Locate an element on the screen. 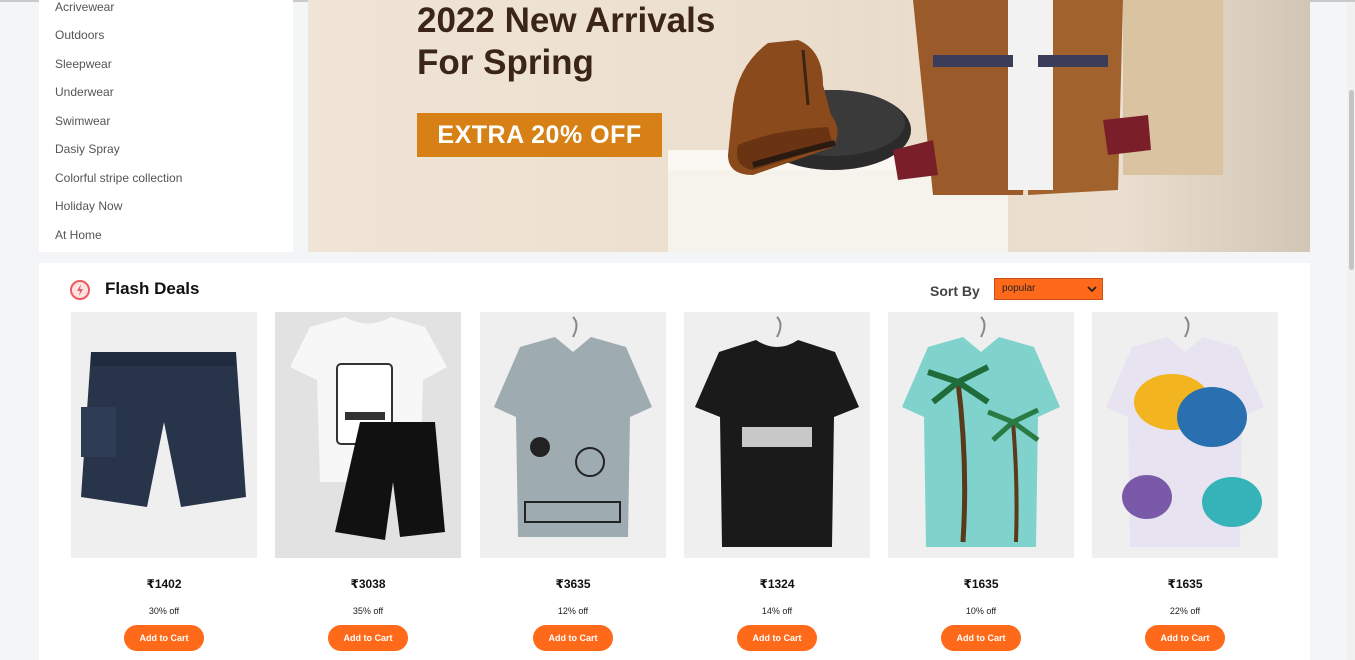 The width and height of the screenshot is (1355, 660). product-image-navy-shorts is located at coordinates (164, 435).